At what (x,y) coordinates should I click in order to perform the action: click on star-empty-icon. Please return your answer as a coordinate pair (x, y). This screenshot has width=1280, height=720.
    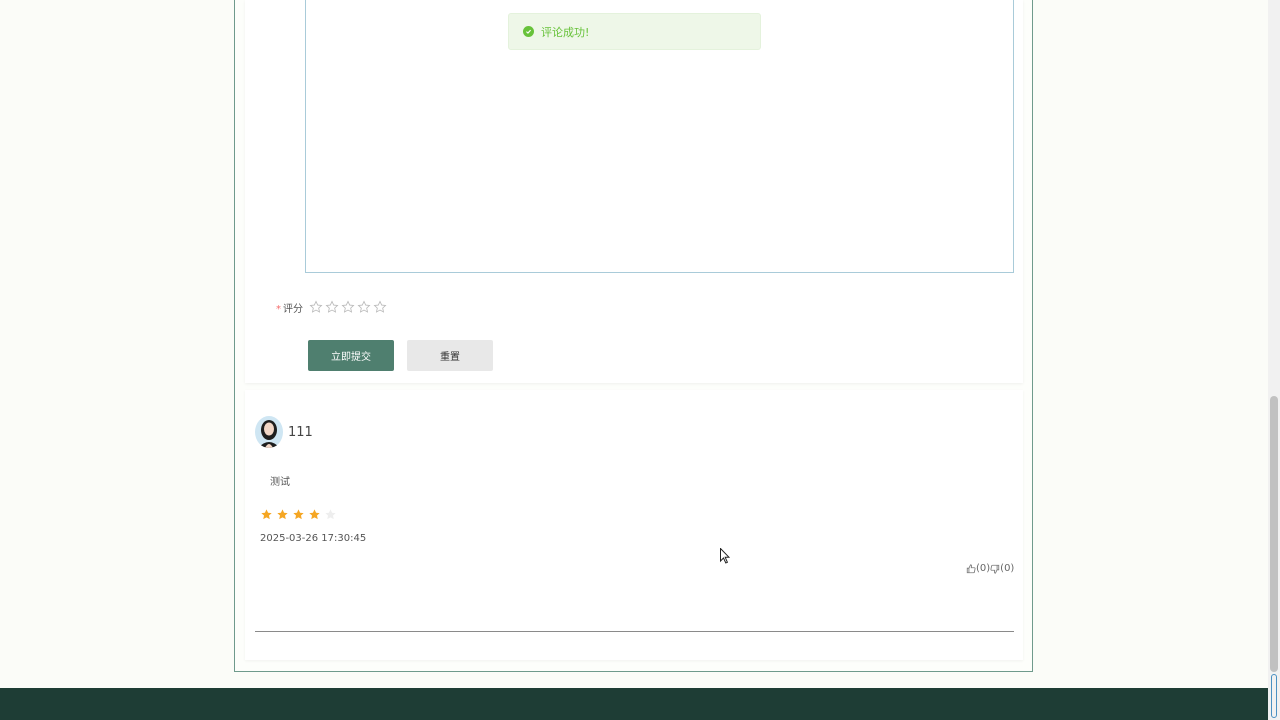
    Looking at the image, I should click on (332, 513).